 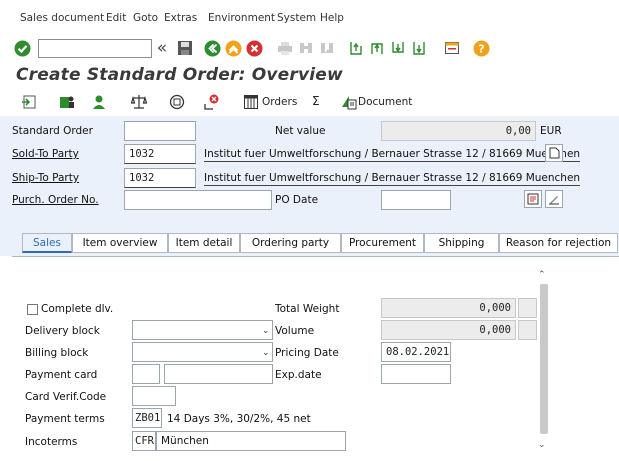 What do you see at coordinates (533, 199) in the screenshot?
I see `header-details-icon` at bounding box center [533, 199].